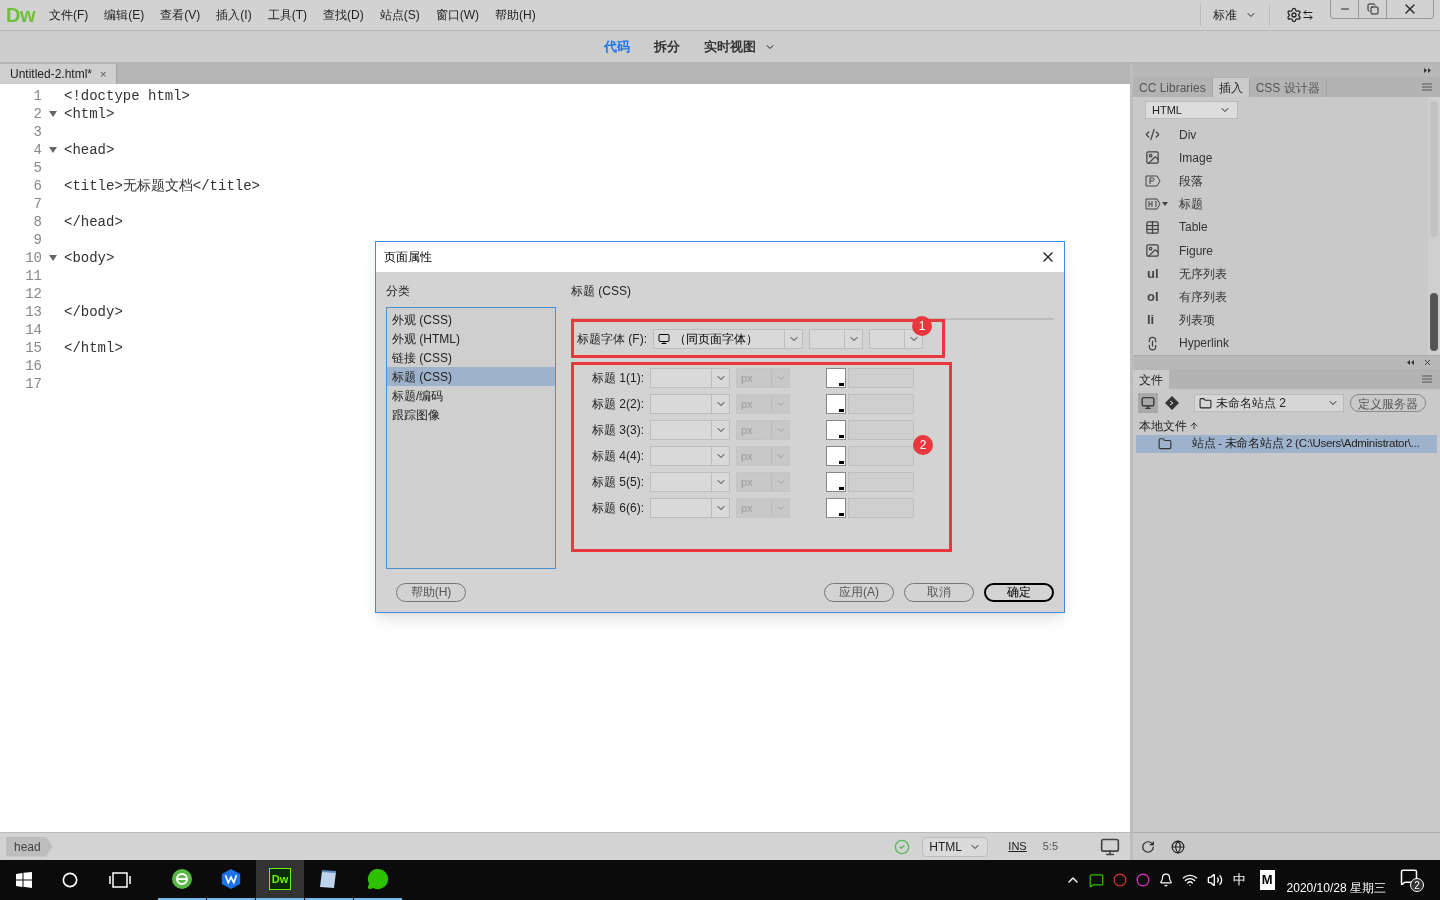  I want to click on dialog-button: 确定, so click(1019, 592).